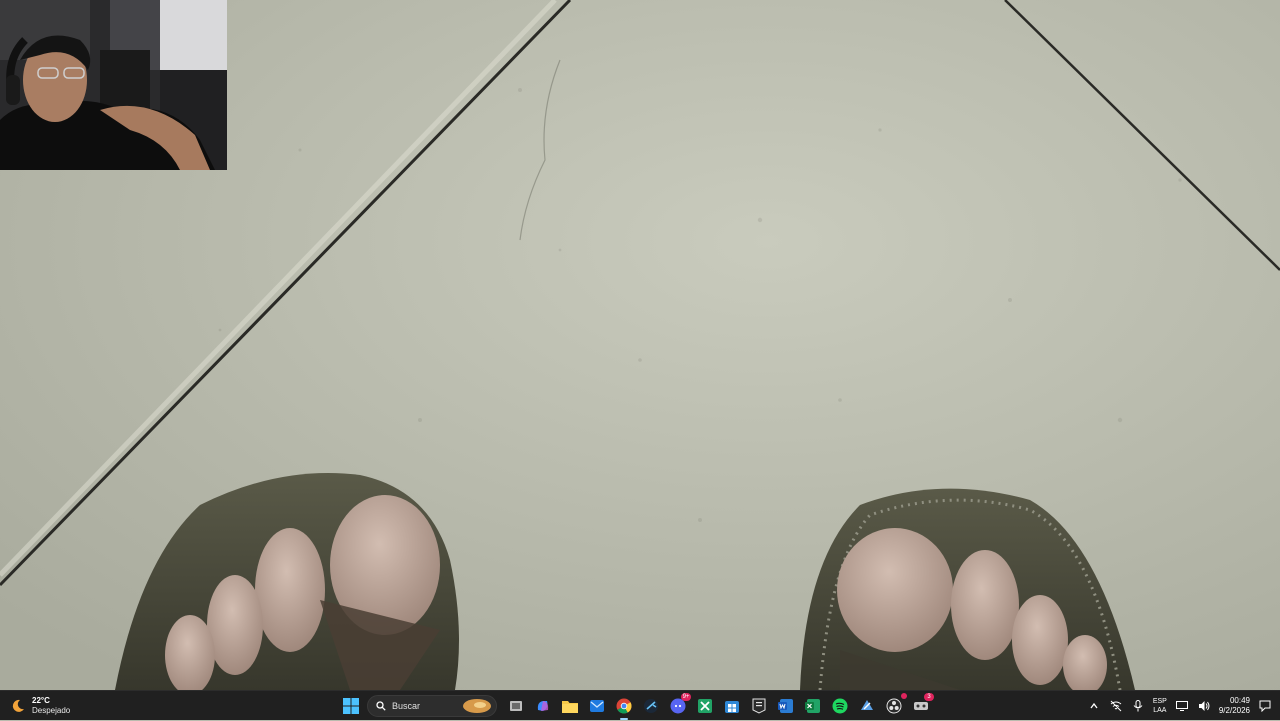  What do you see at coordinates (381, 706) in the screenshot?
I see `search-icon` at bounding box center [381, 706].